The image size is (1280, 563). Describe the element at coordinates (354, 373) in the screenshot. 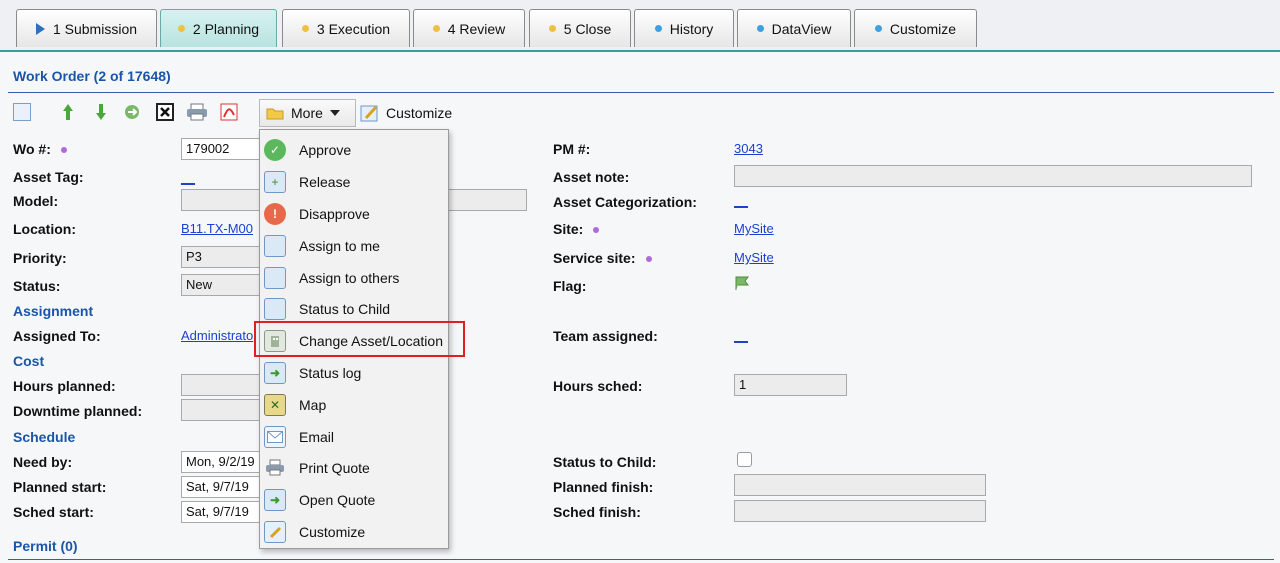

I see `menu-item-status-log: ➜ Status log` at that location.